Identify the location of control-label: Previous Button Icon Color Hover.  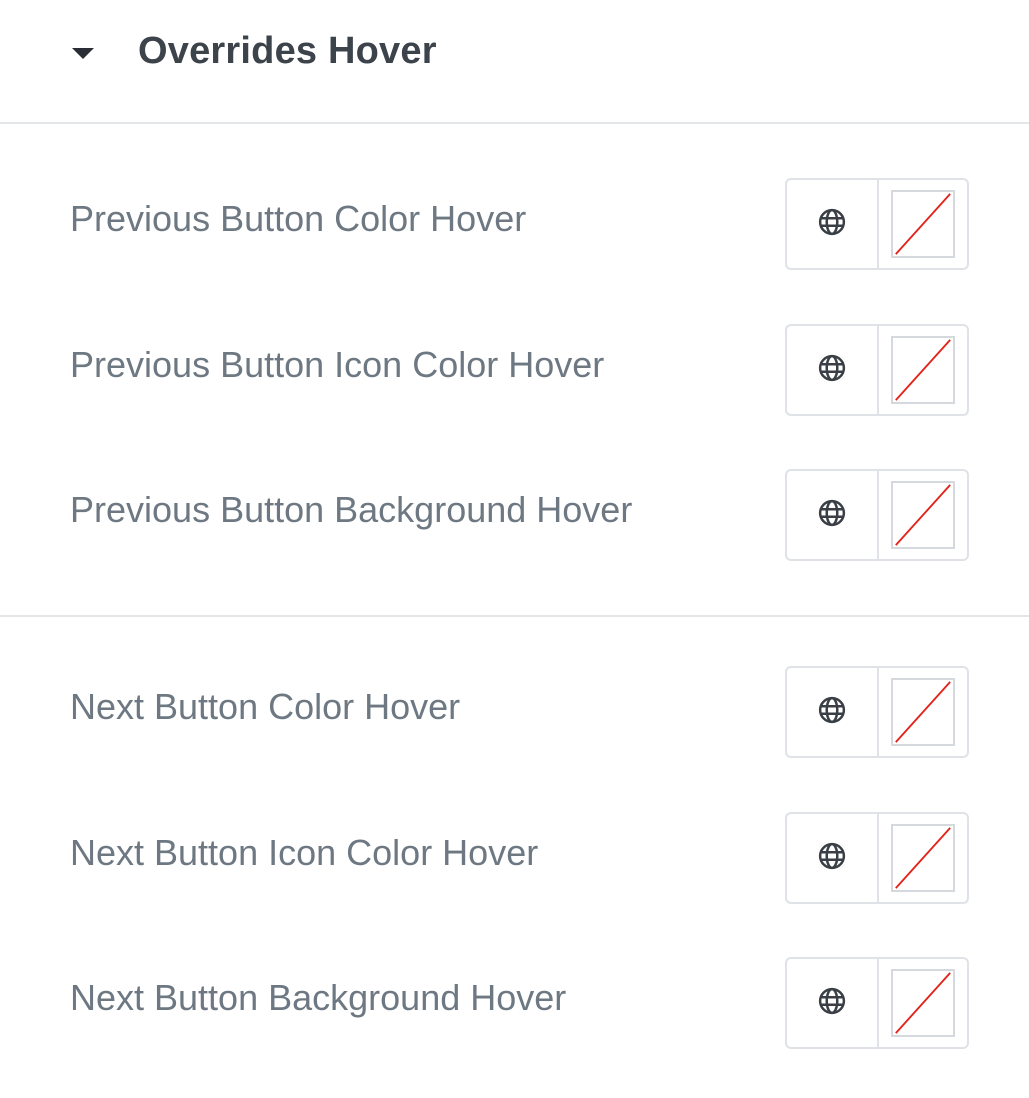
(337, 364).